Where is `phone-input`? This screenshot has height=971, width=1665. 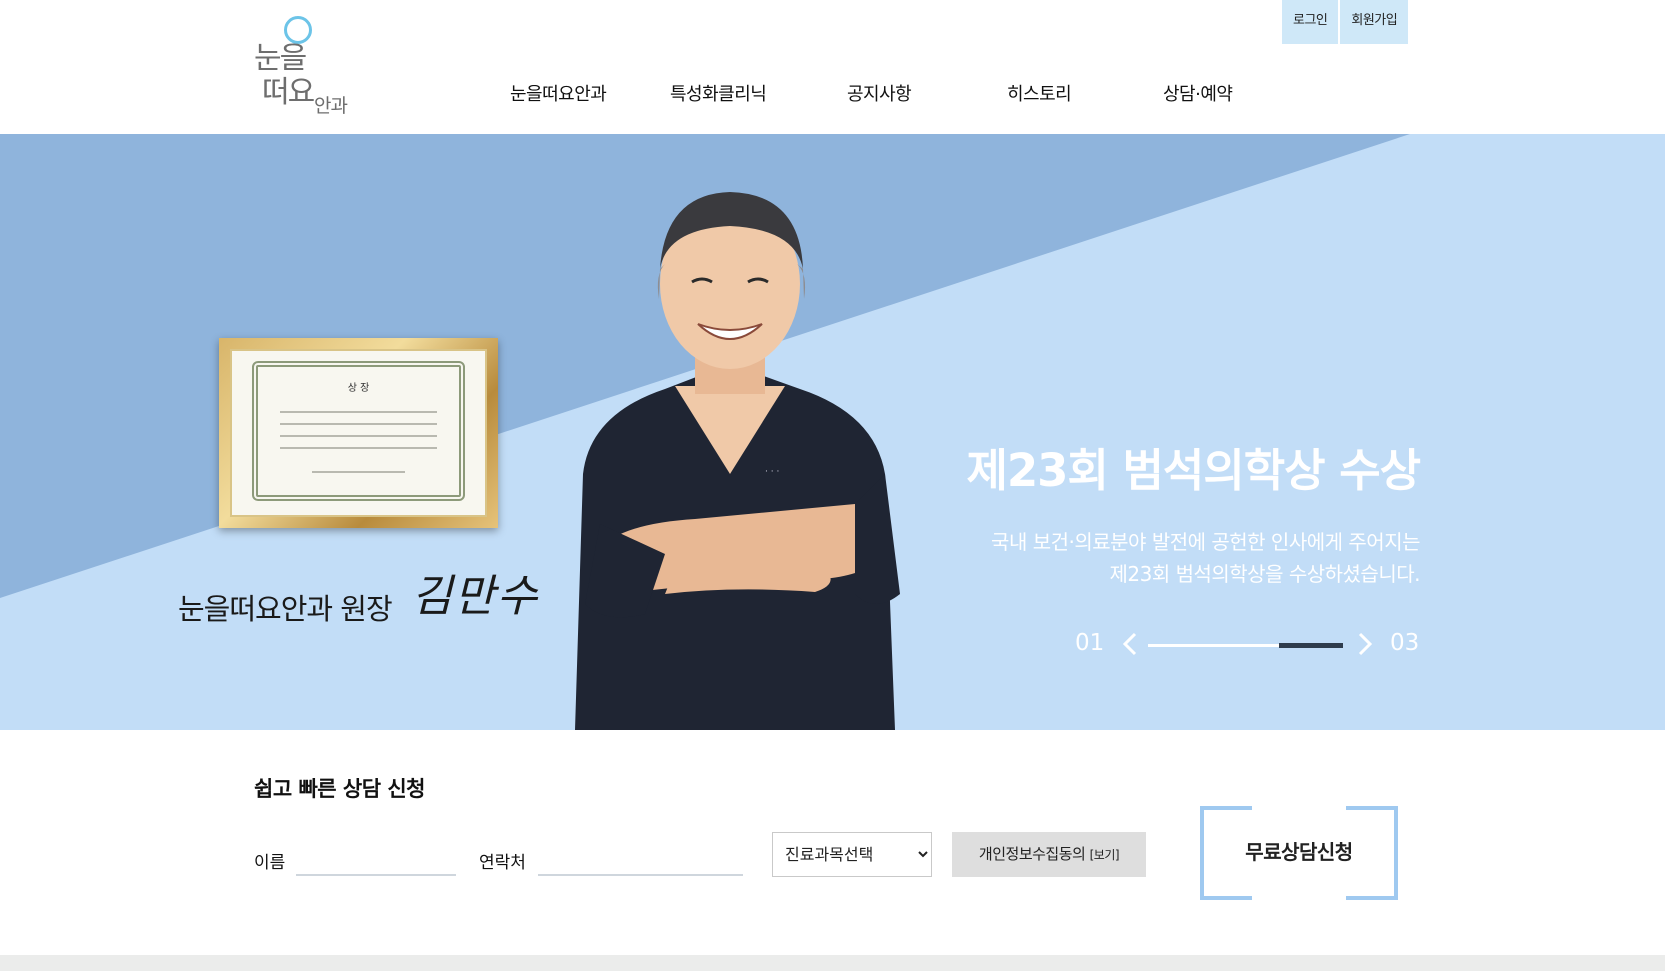 phone-input is located at coordinates (640, 855).